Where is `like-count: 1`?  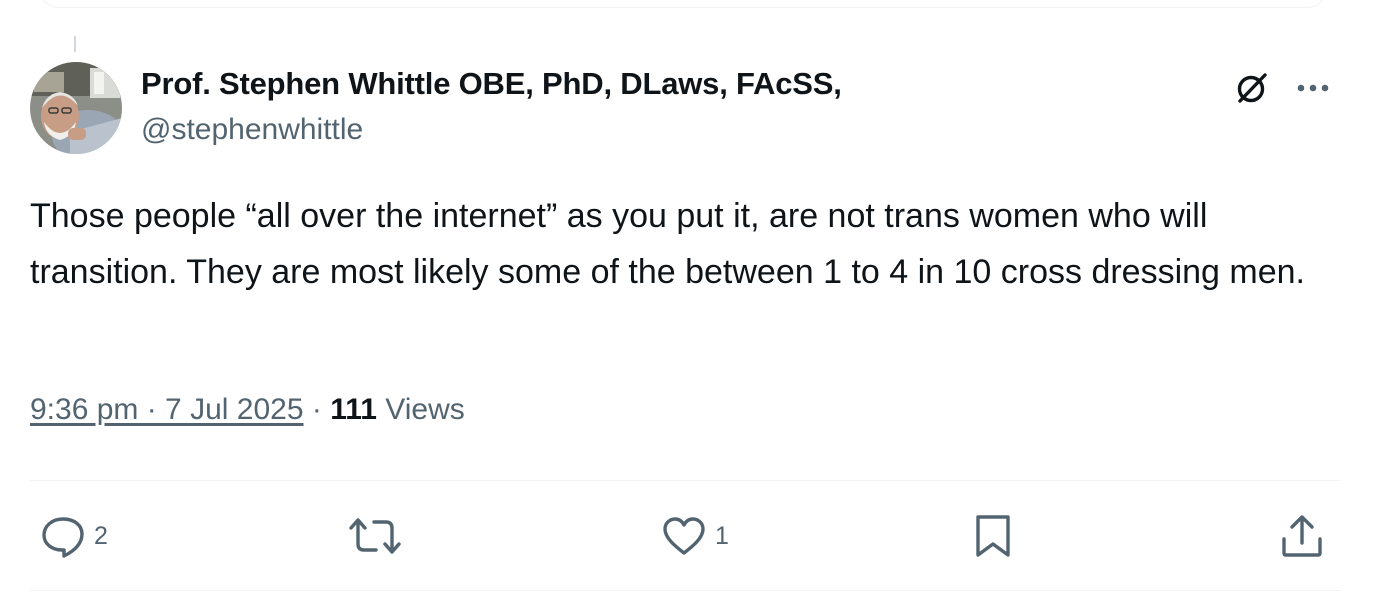
like-count: 1 is located at coordinates (722, 535).